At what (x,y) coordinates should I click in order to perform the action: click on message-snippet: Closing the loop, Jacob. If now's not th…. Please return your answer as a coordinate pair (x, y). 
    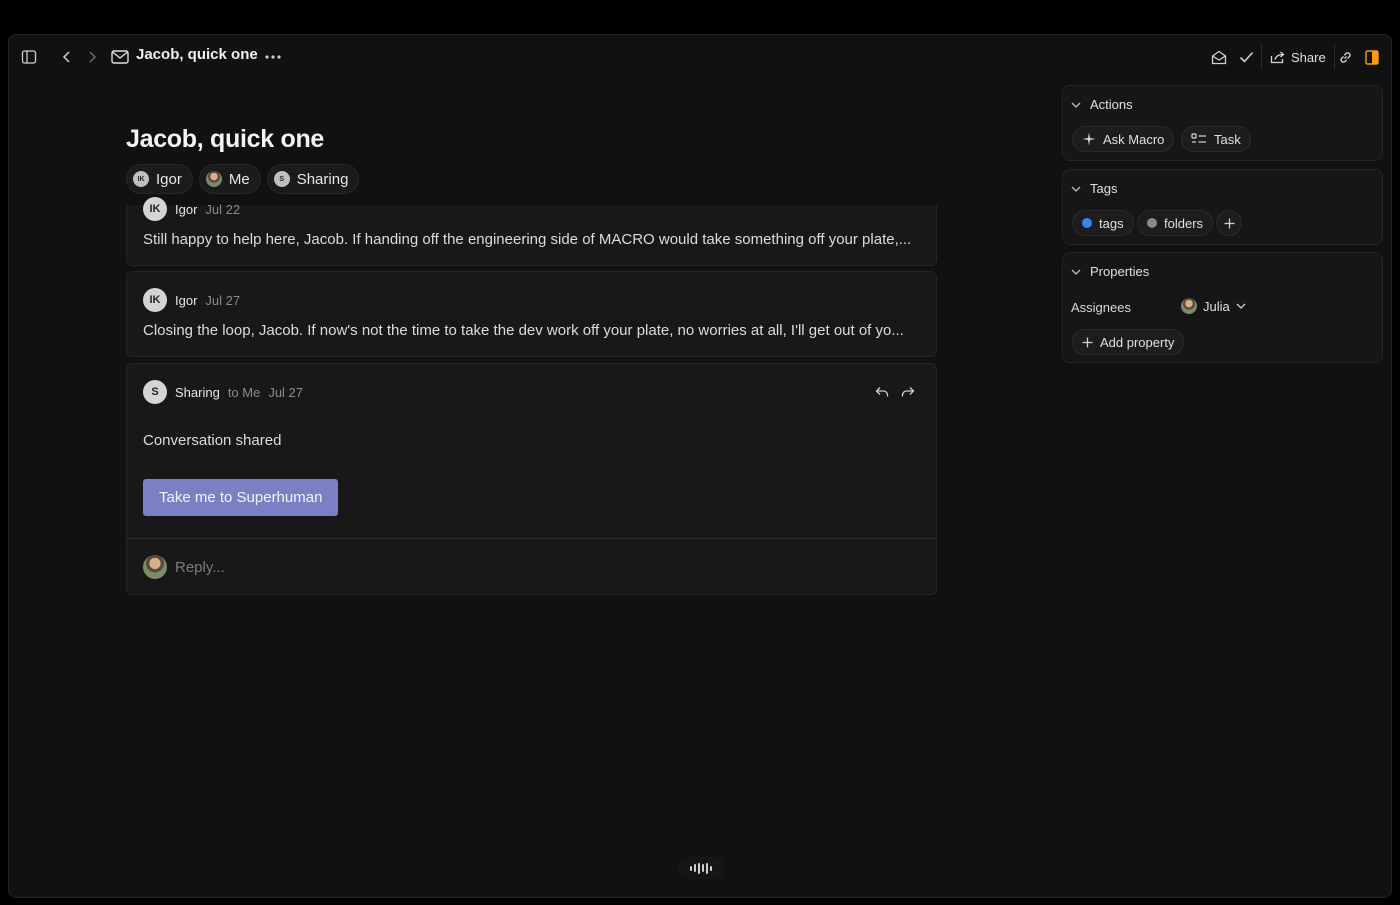
    Looking at the image, I should click on (523, 330).